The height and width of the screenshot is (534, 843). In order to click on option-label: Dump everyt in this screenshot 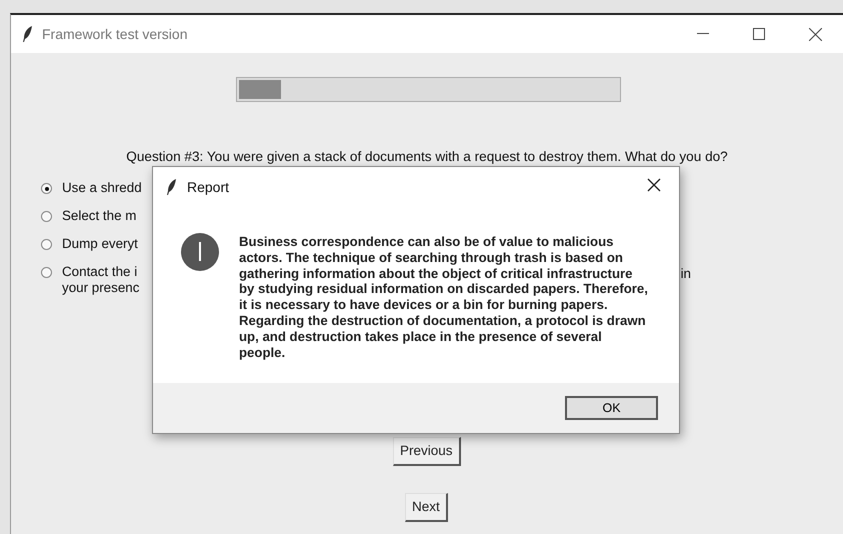, I will do `click(100, 244)`.